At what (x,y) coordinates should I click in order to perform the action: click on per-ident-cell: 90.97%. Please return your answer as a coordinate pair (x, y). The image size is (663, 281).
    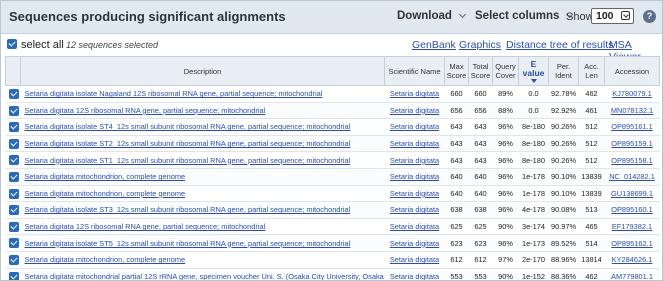
    Looking at the image, I should click on (563, 227).